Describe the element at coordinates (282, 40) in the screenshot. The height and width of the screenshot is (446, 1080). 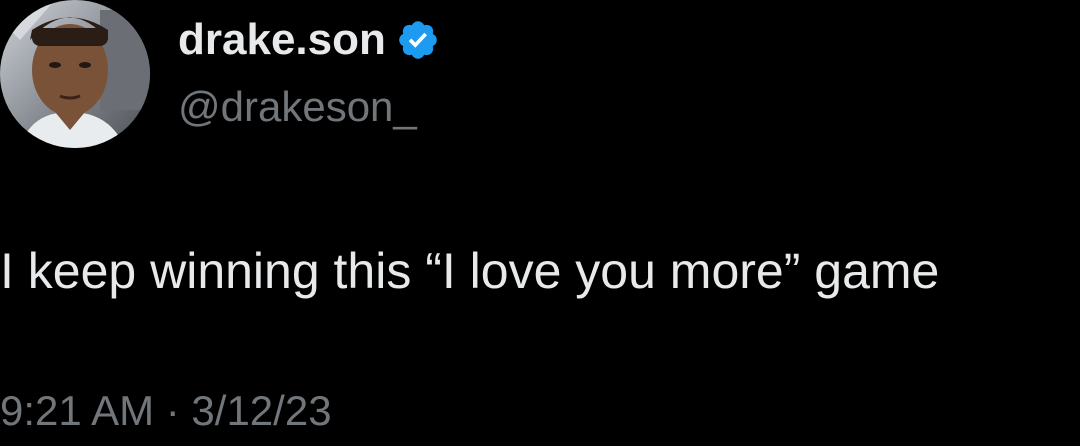
I see `display-name: drake.son` at that location.